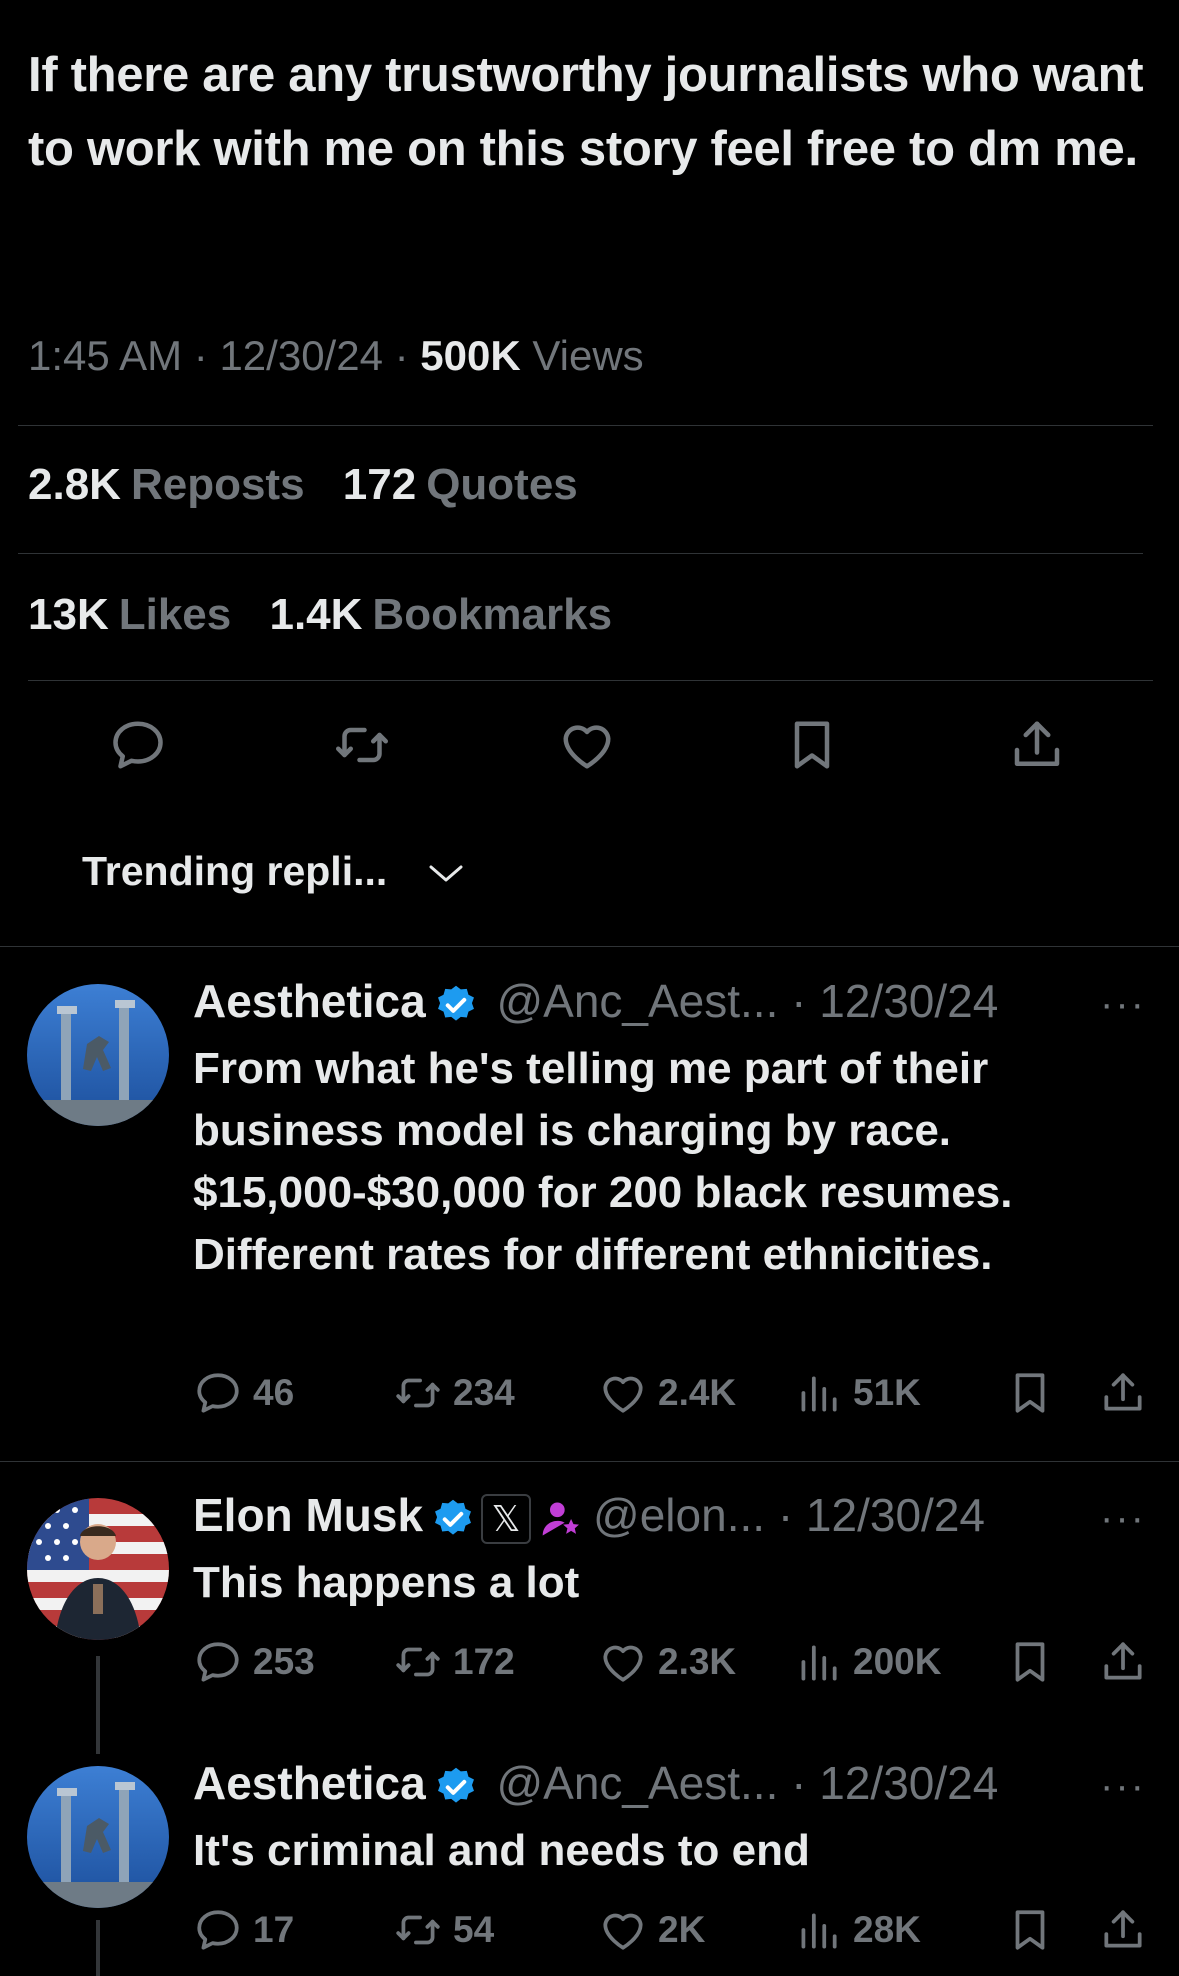  I want to click on reply-count-button: 17, so click(243, 1930).